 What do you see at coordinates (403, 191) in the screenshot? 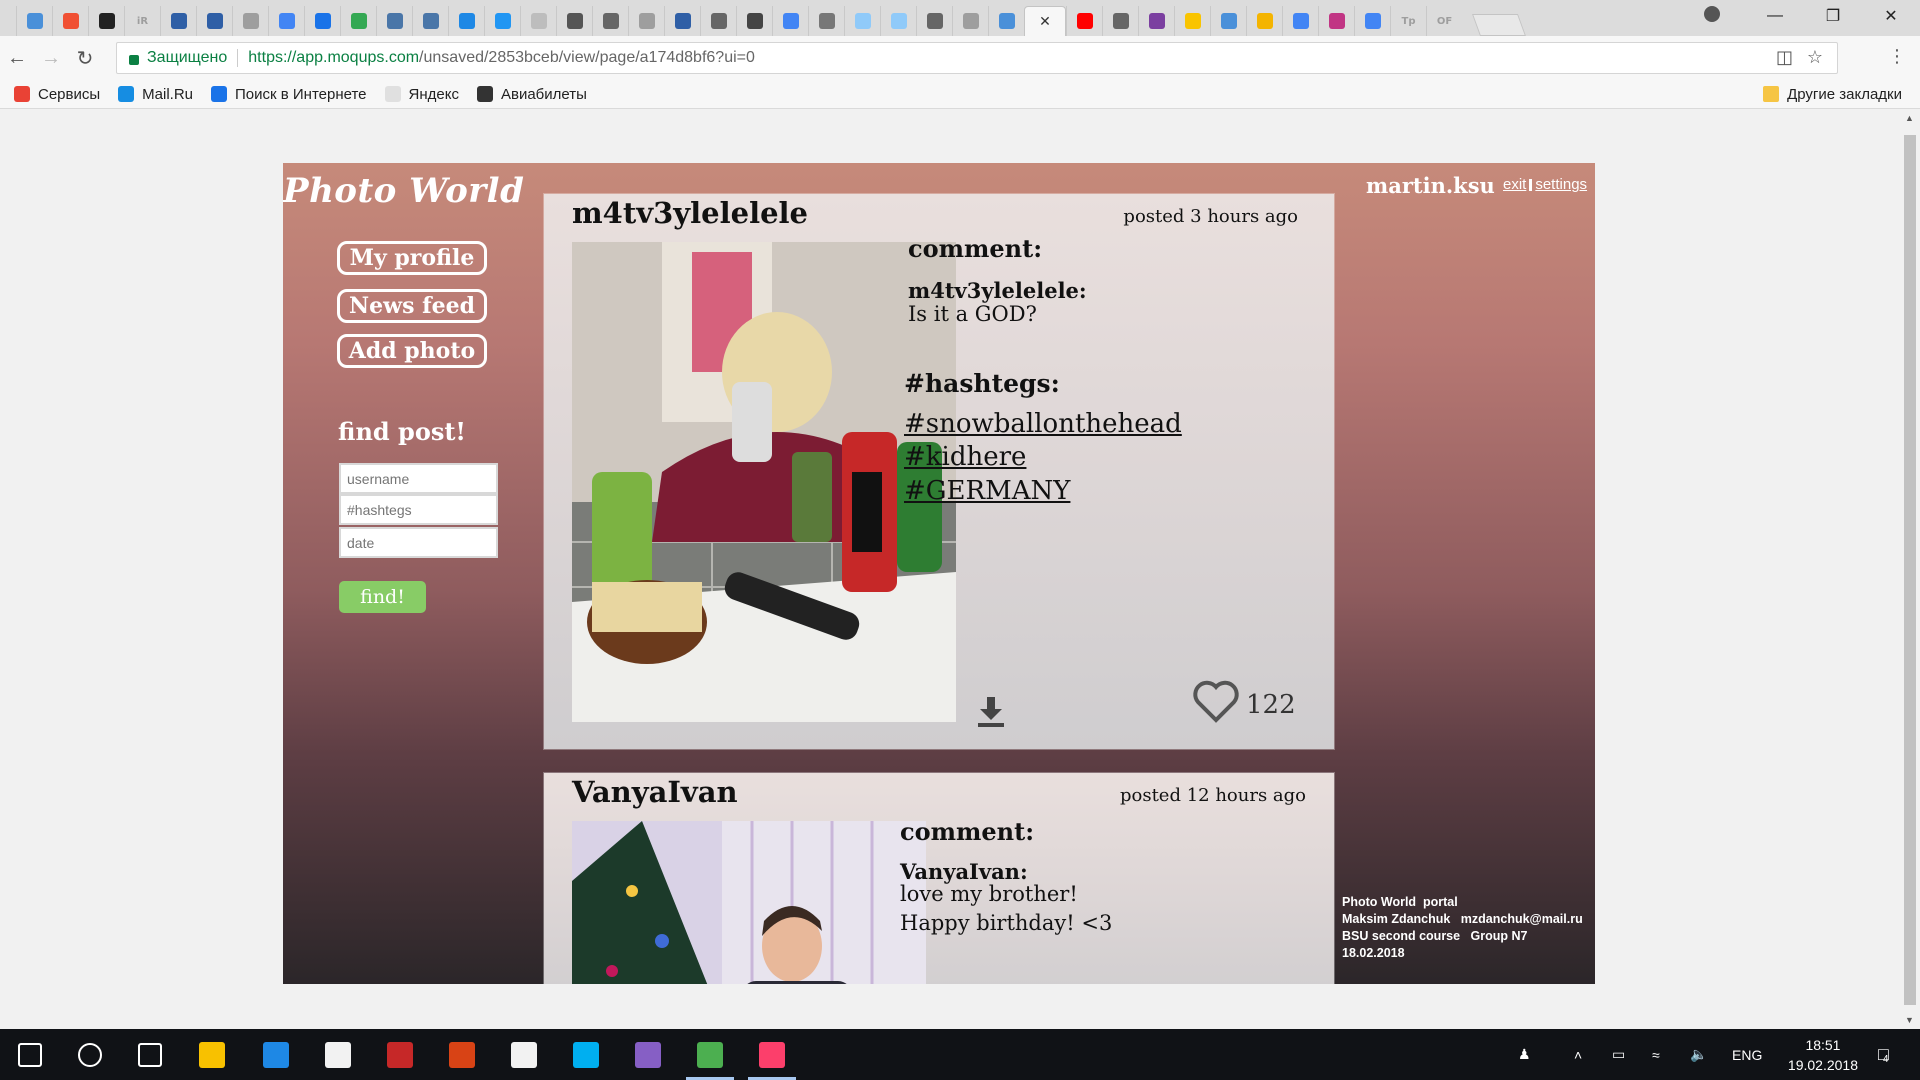
I see `site-logo: Photo World` at bounding box center [403, 191].